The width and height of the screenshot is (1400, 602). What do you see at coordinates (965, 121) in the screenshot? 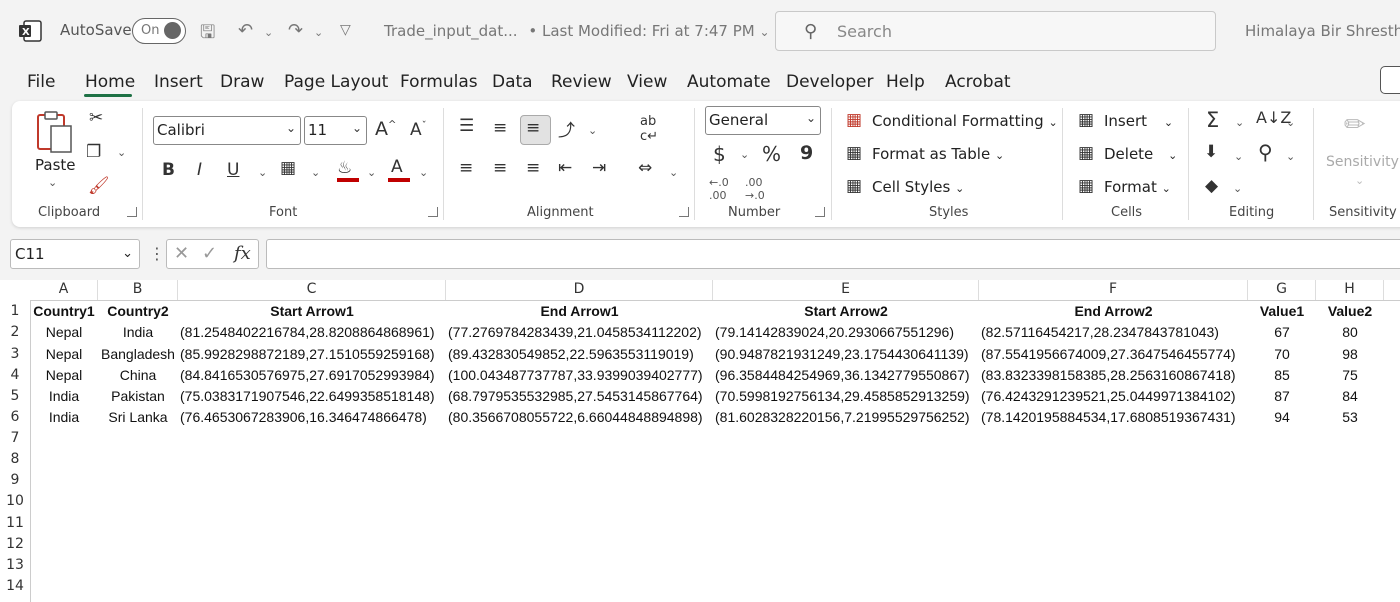
I see `conditional-formatting-button: Conditional Formatting ⌄` at bounding box center [965, 121].